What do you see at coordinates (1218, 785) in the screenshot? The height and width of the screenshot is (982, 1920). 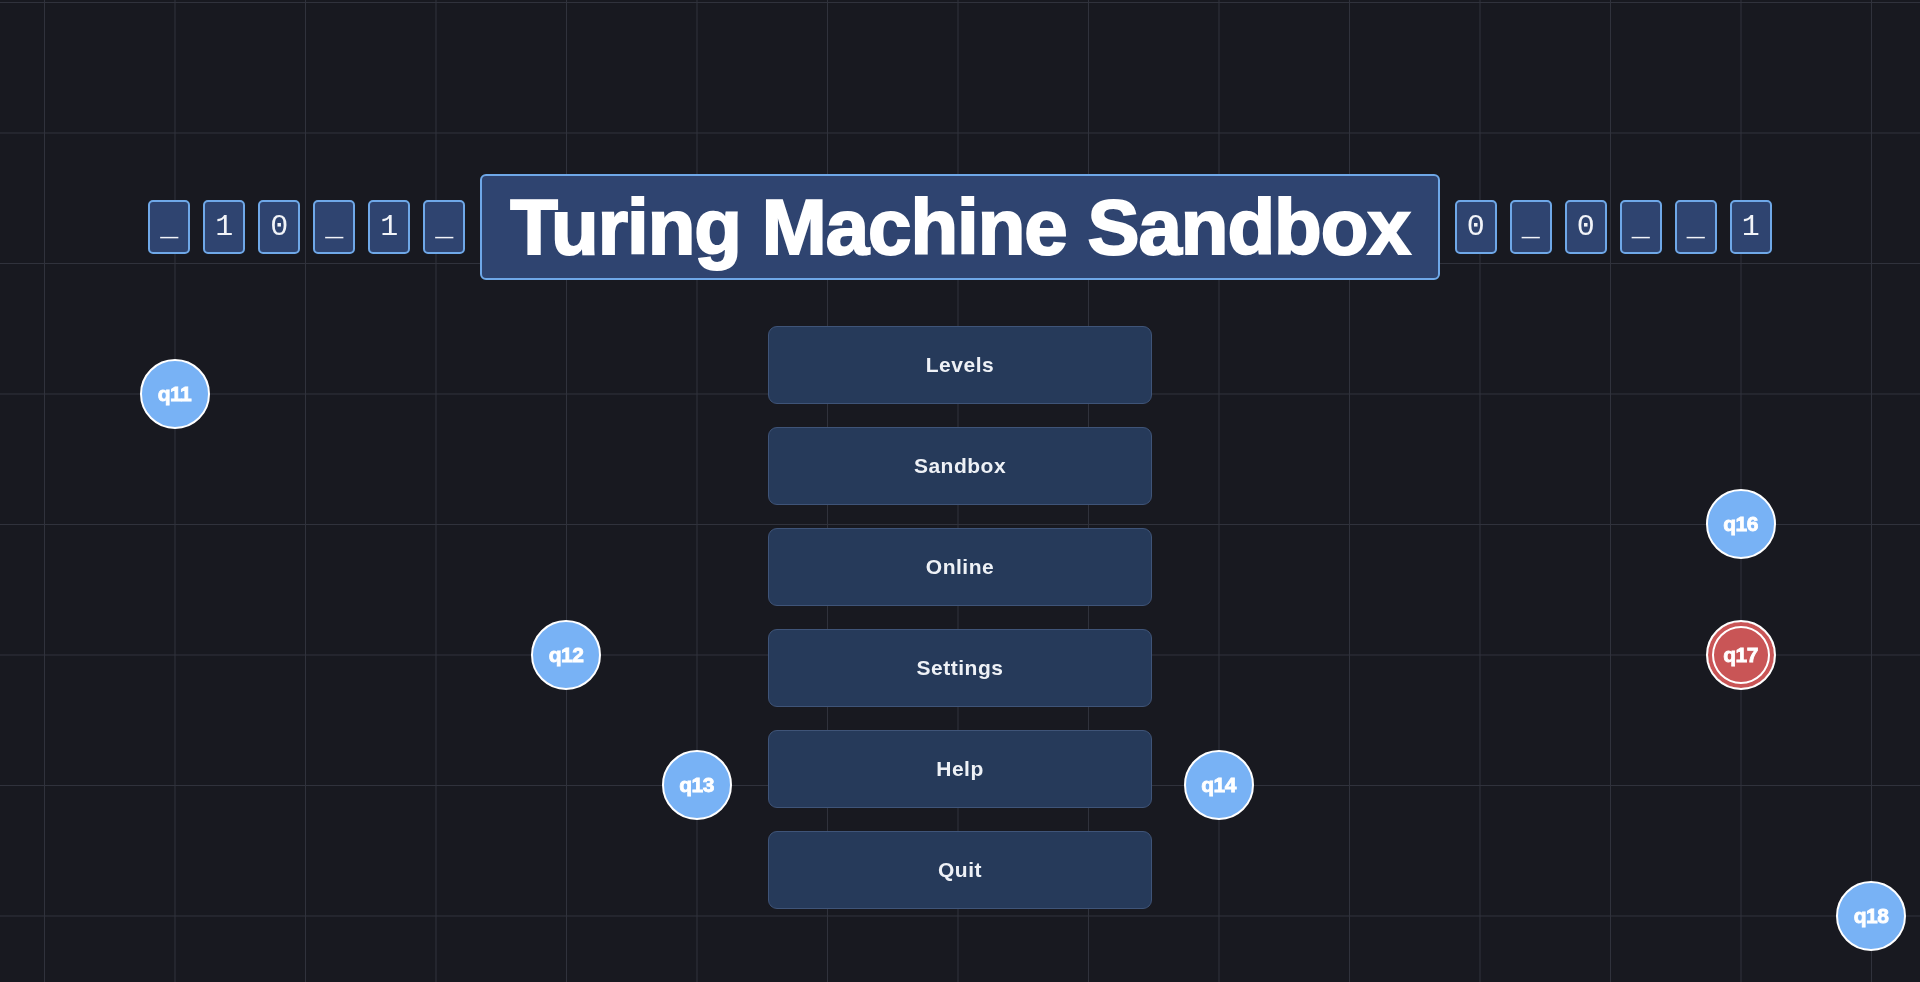 I see `state-node: q14` at bounding box center [1218, 785].